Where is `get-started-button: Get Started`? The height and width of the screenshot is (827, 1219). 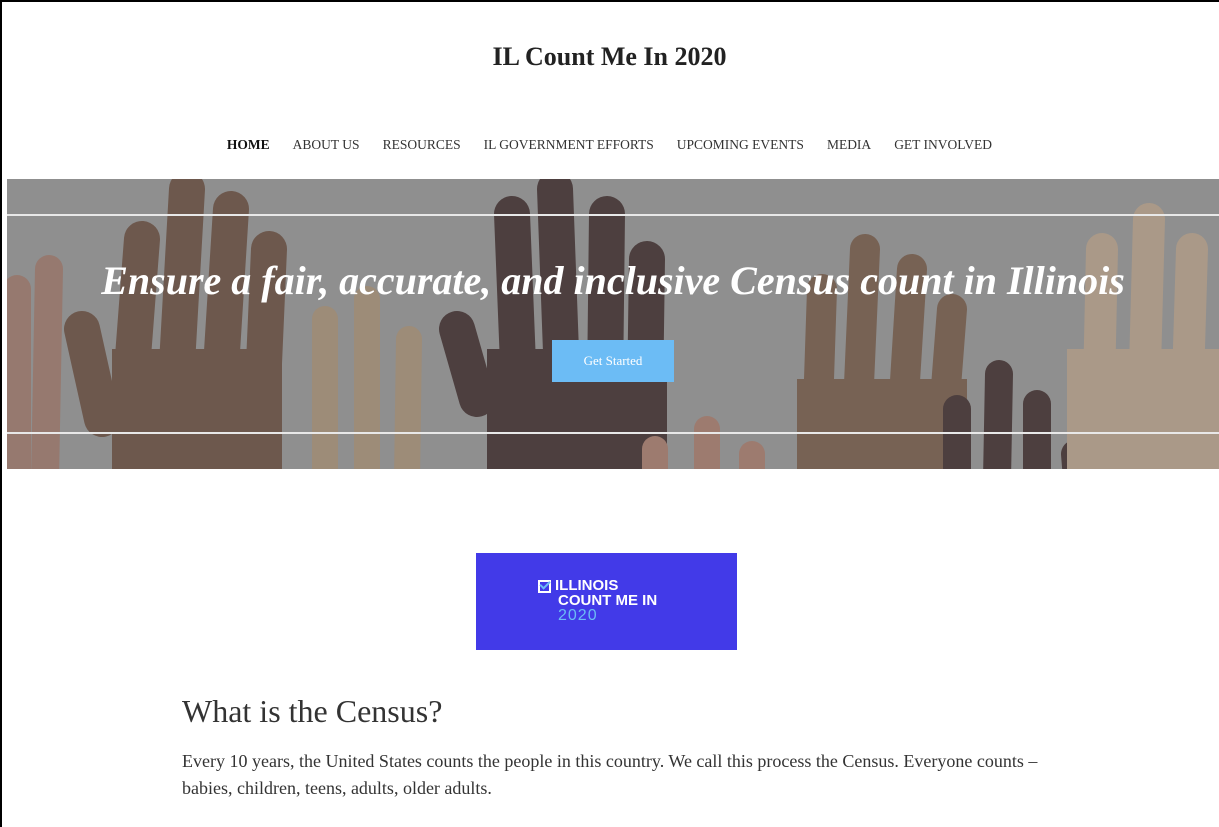
get-started-button: Get Started is located at coordinates (613, 361).